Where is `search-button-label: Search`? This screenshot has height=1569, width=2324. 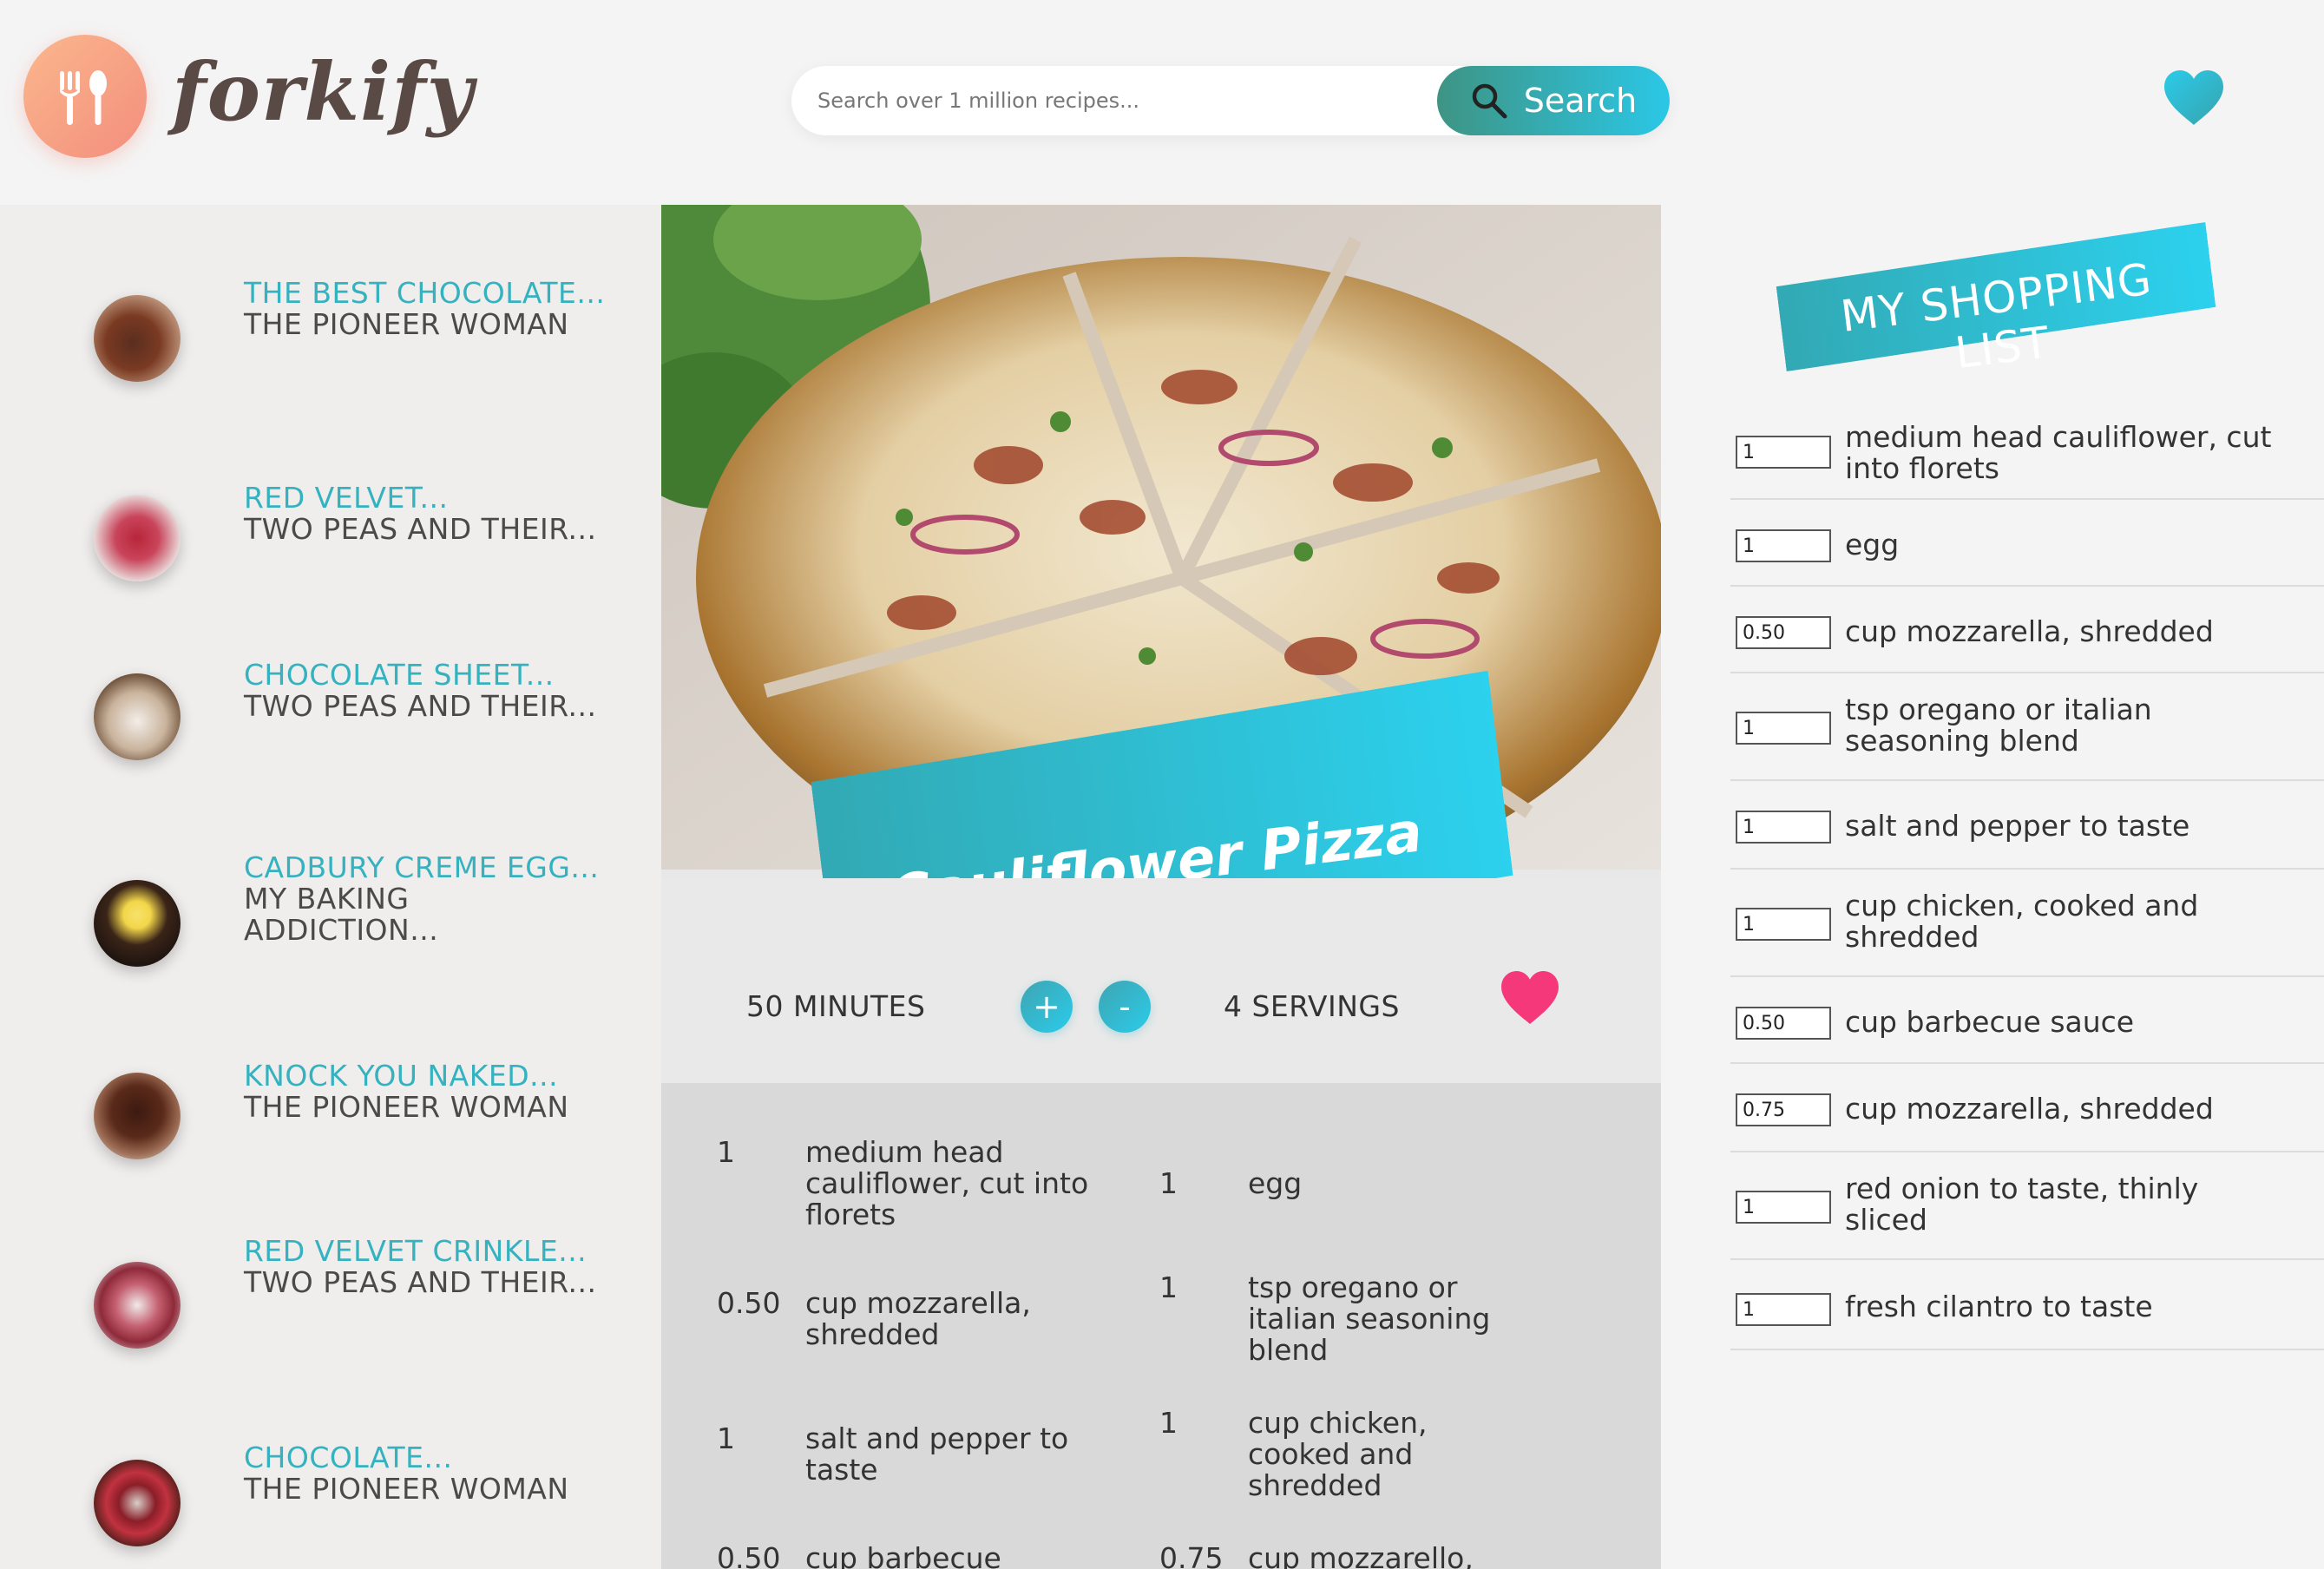 search-button-label: Search is located at coordinates (1580, 101).